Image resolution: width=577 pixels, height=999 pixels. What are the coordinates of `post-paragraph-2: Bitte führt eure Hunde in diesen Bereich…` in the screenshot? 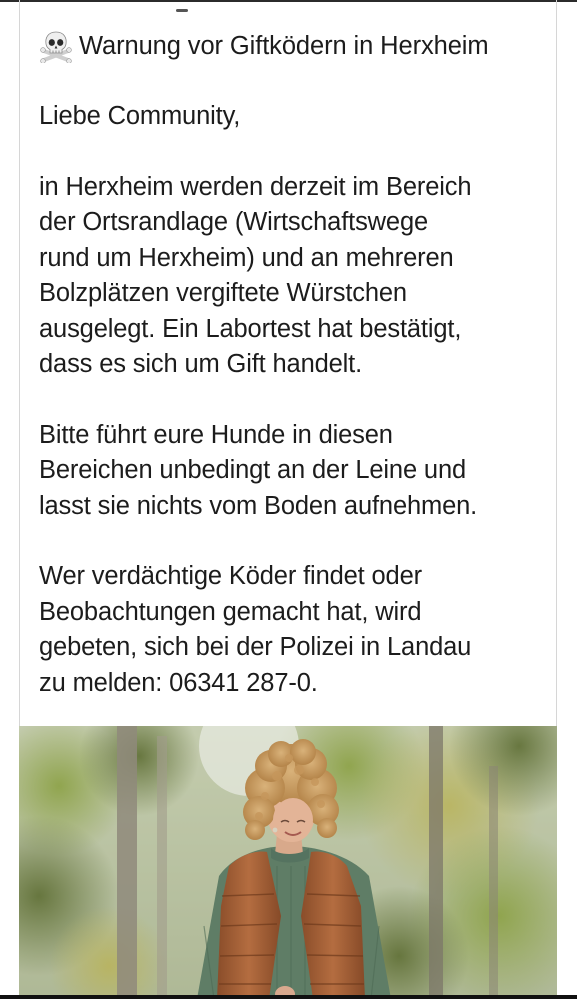 It's located at (258, 470).